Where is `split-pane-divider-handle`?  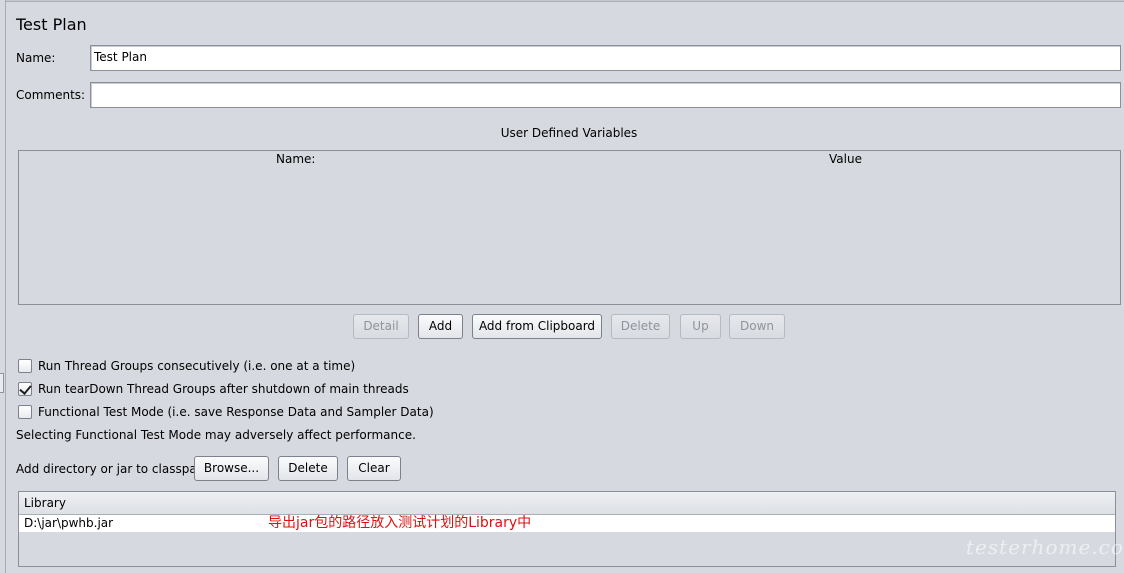
split-pane-divider-handle is located at coordinates (2, 383).